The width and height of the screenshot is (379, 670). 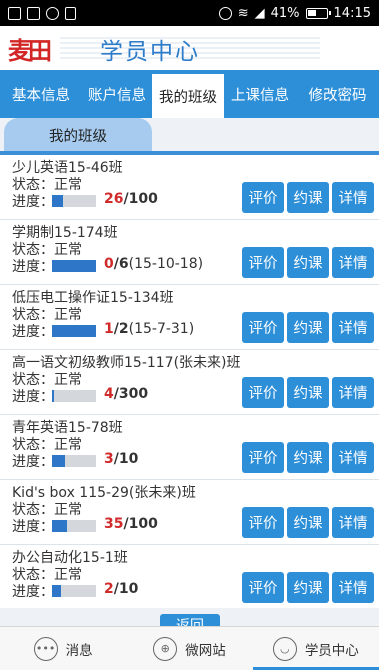 I want to click on image-icon, so click(x=14, y=13).